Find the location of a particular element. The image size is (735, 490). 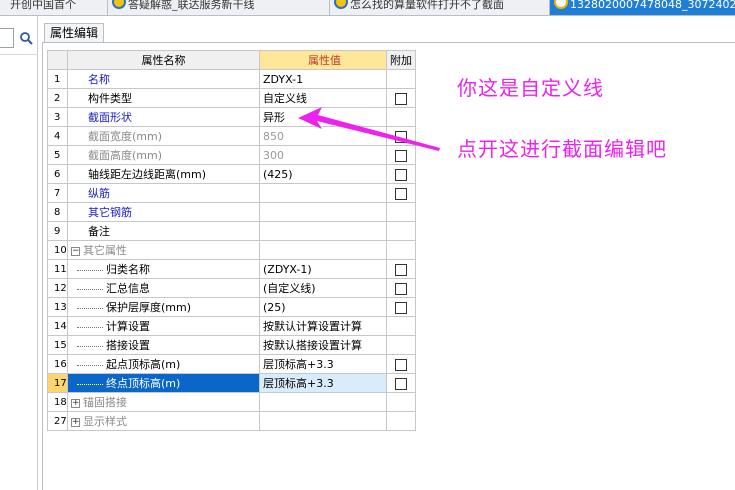

collapse-icon: − is located at coordinates (75, 251).